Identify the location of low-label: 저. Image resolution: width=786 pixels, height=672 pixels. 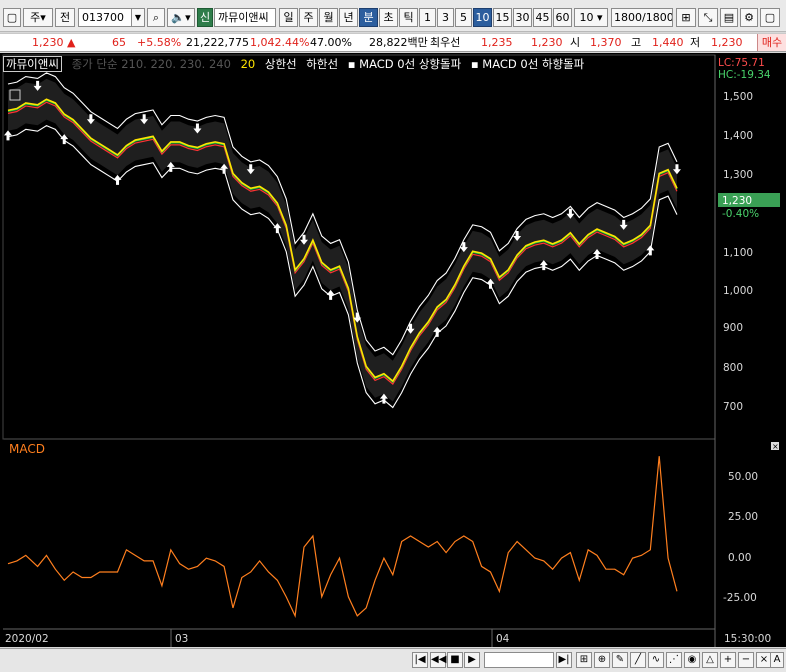
(695, 42).